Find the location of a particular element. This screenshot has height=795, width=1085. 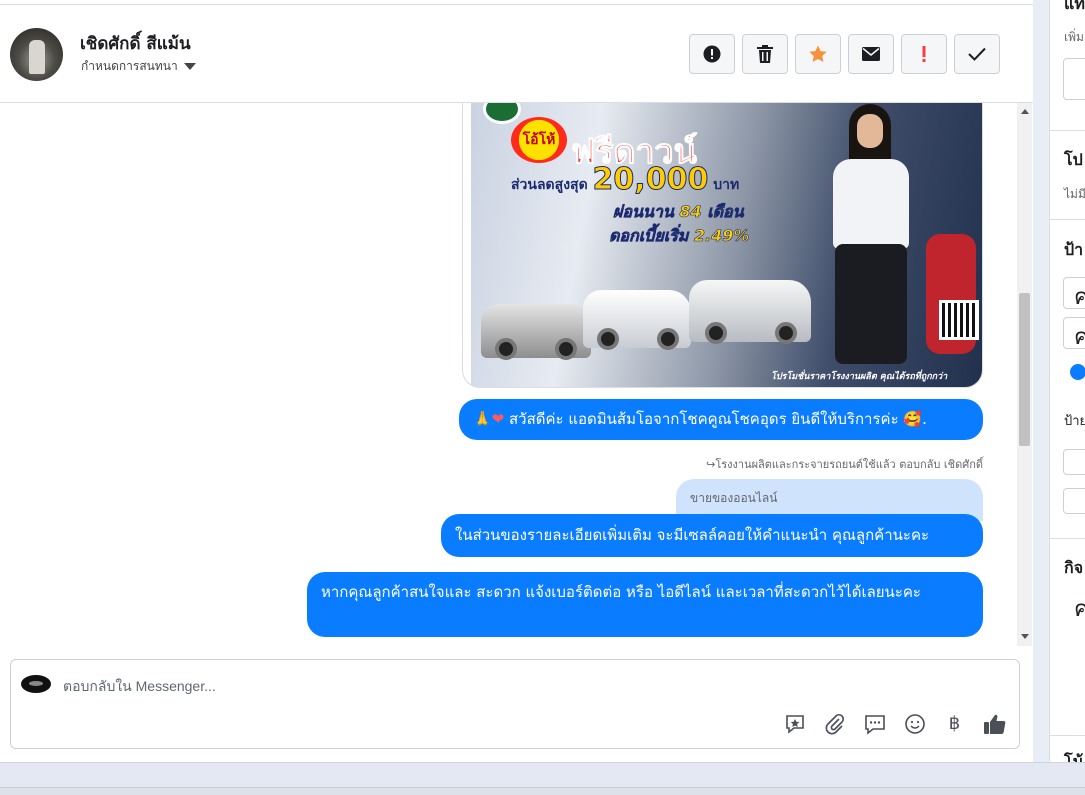

trash-icon is located at coordinates (765, 54).